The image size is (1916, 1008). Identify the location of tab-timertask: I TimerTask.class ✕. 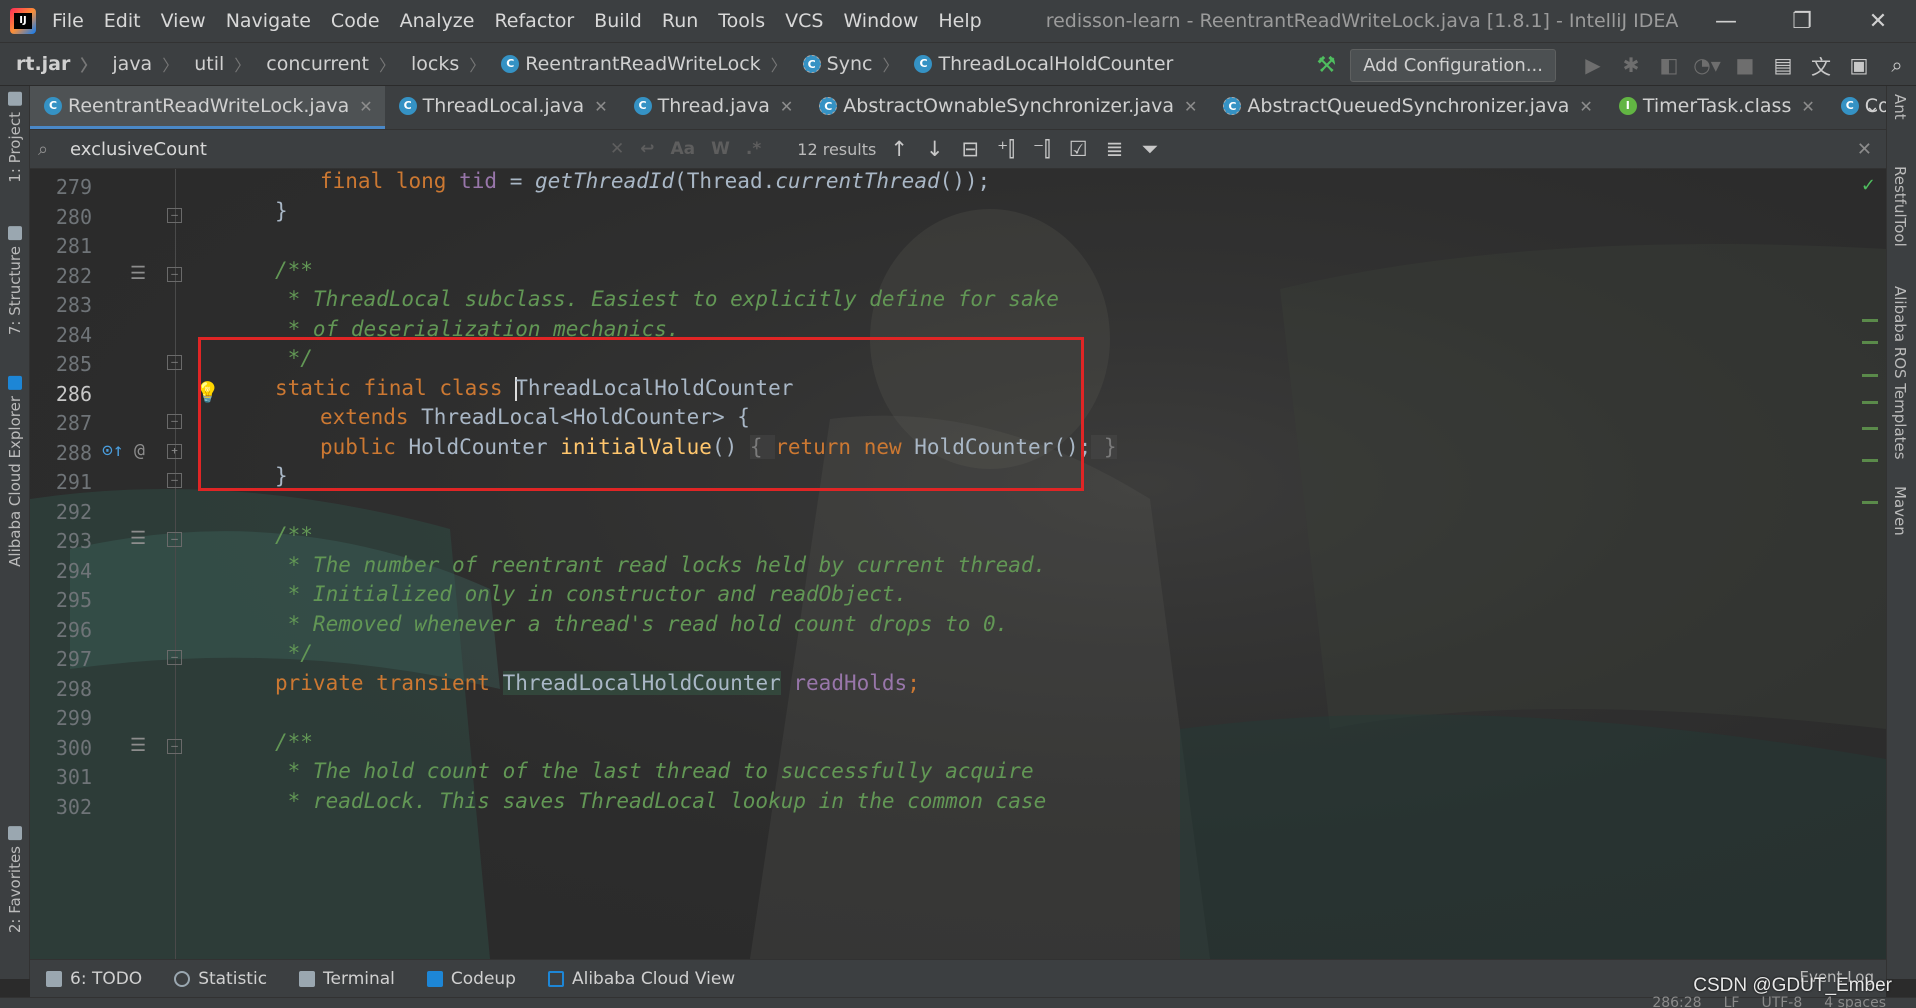
(1716, 107).